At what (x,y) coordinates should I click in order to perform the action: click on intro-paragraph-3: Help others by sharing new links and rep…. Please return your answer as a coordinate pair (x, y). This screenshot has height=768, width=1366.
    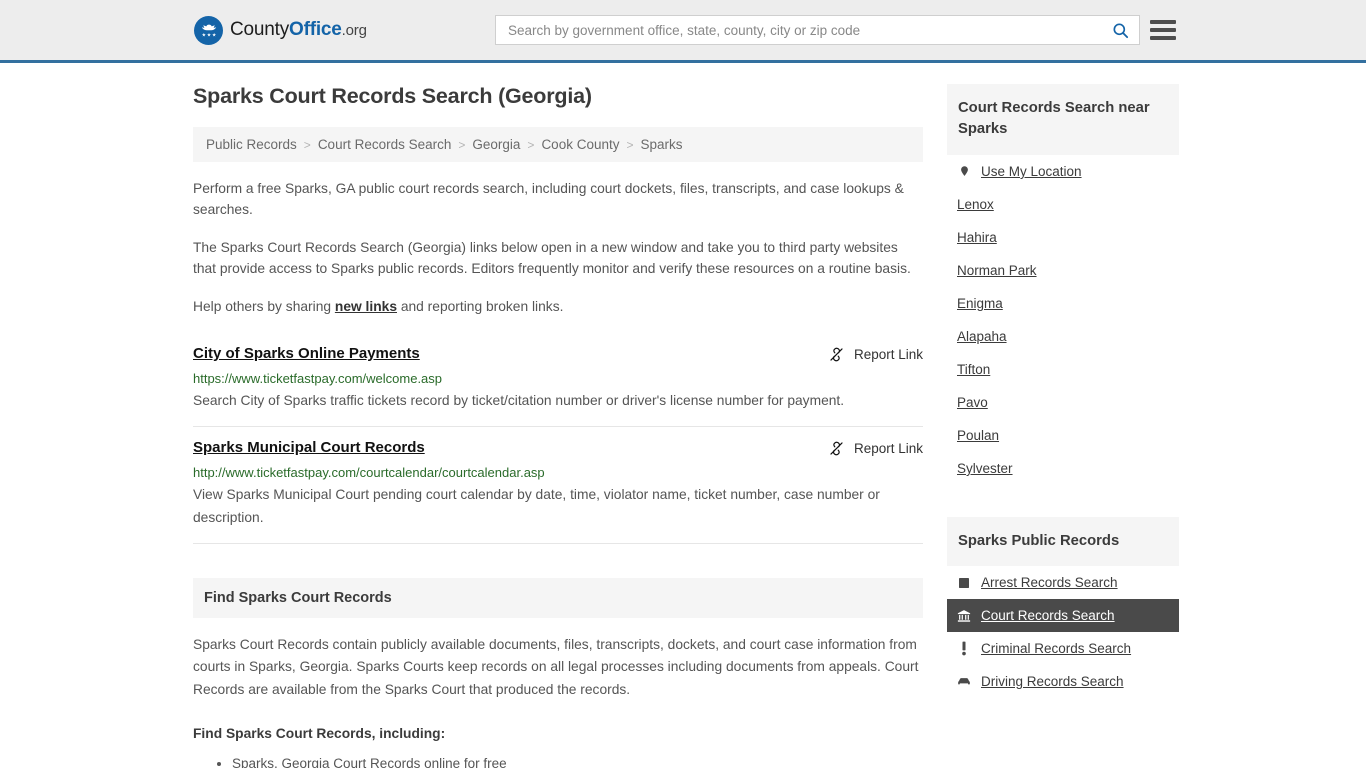
    Looking at the image, I should click on (558, 306).